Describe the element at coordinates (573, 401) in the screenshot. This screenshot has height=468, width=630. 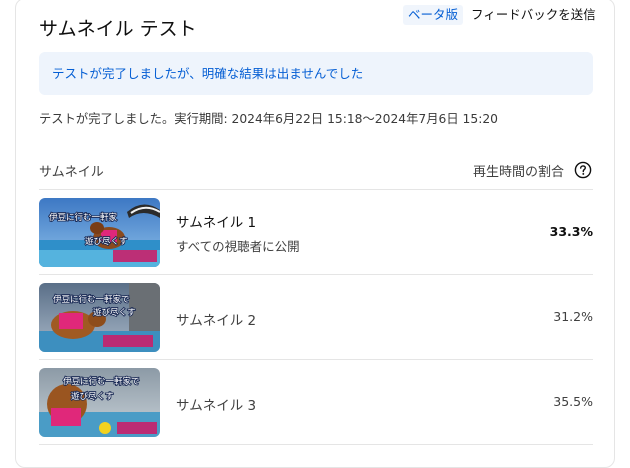
I see `watch-ratio-3: 35.5%` at that location.